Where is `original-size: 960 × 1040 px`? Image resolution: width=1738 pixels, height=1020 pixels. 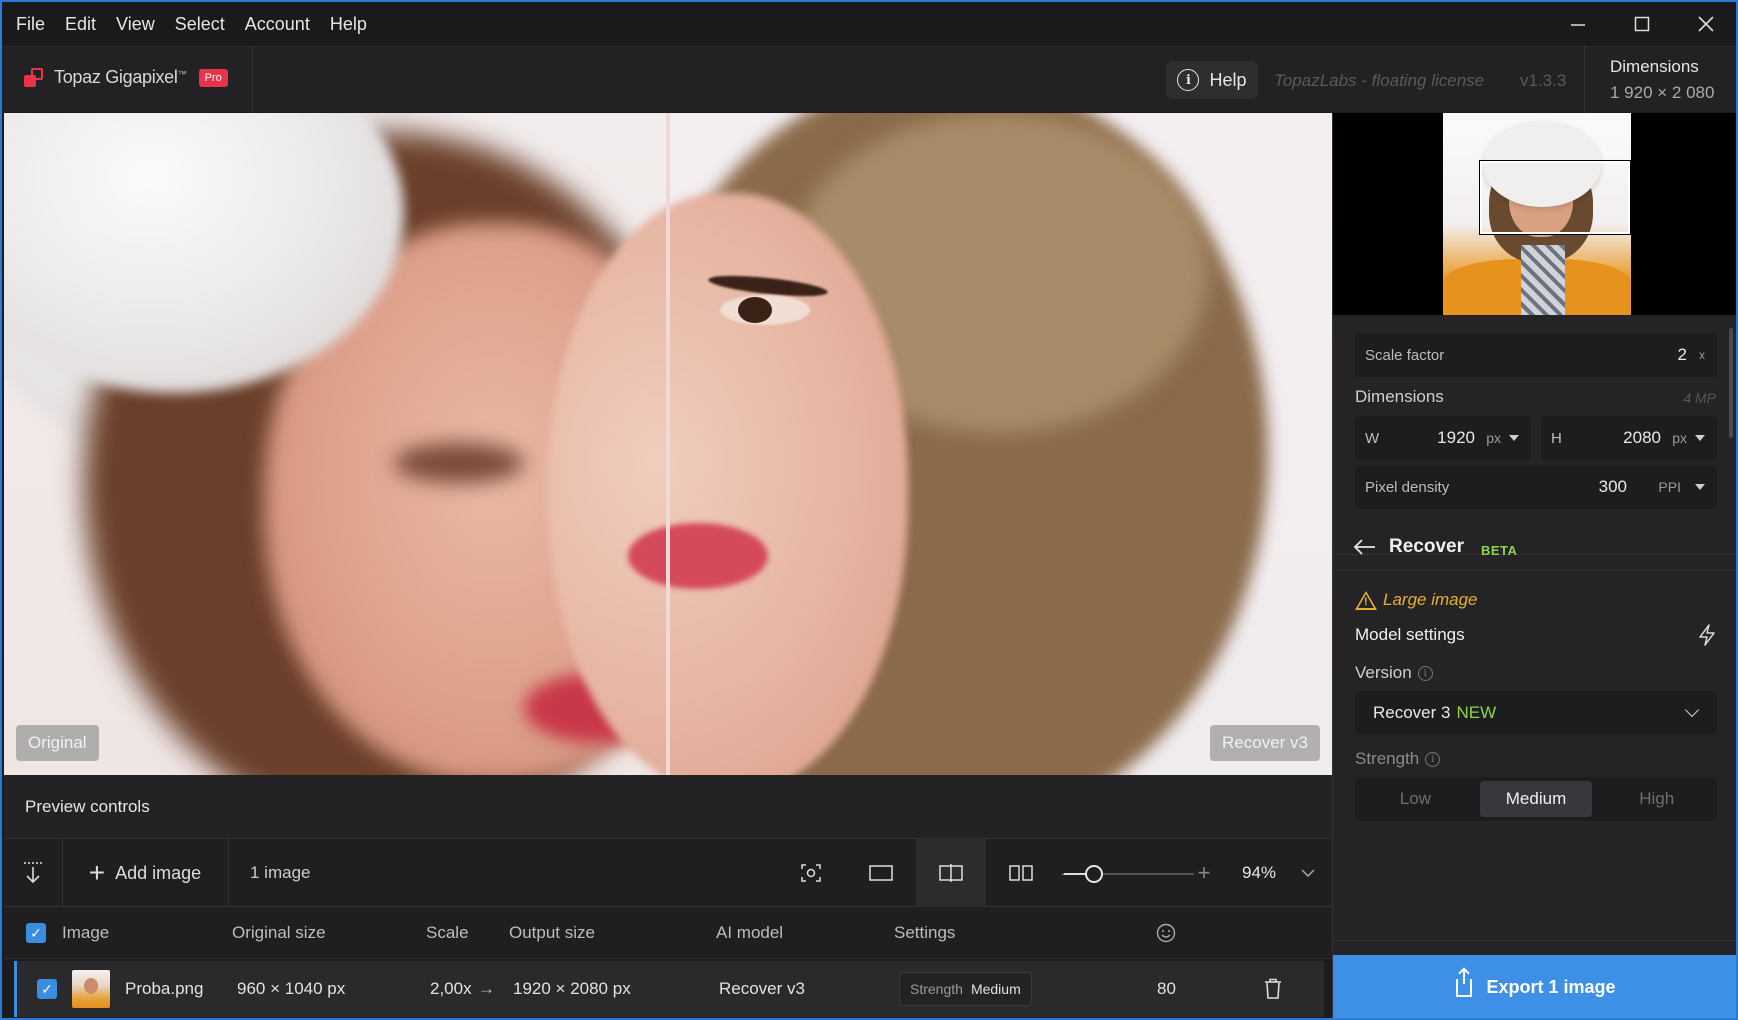 original-size: 960 × 1040 px is located at coordinates (291, 988).